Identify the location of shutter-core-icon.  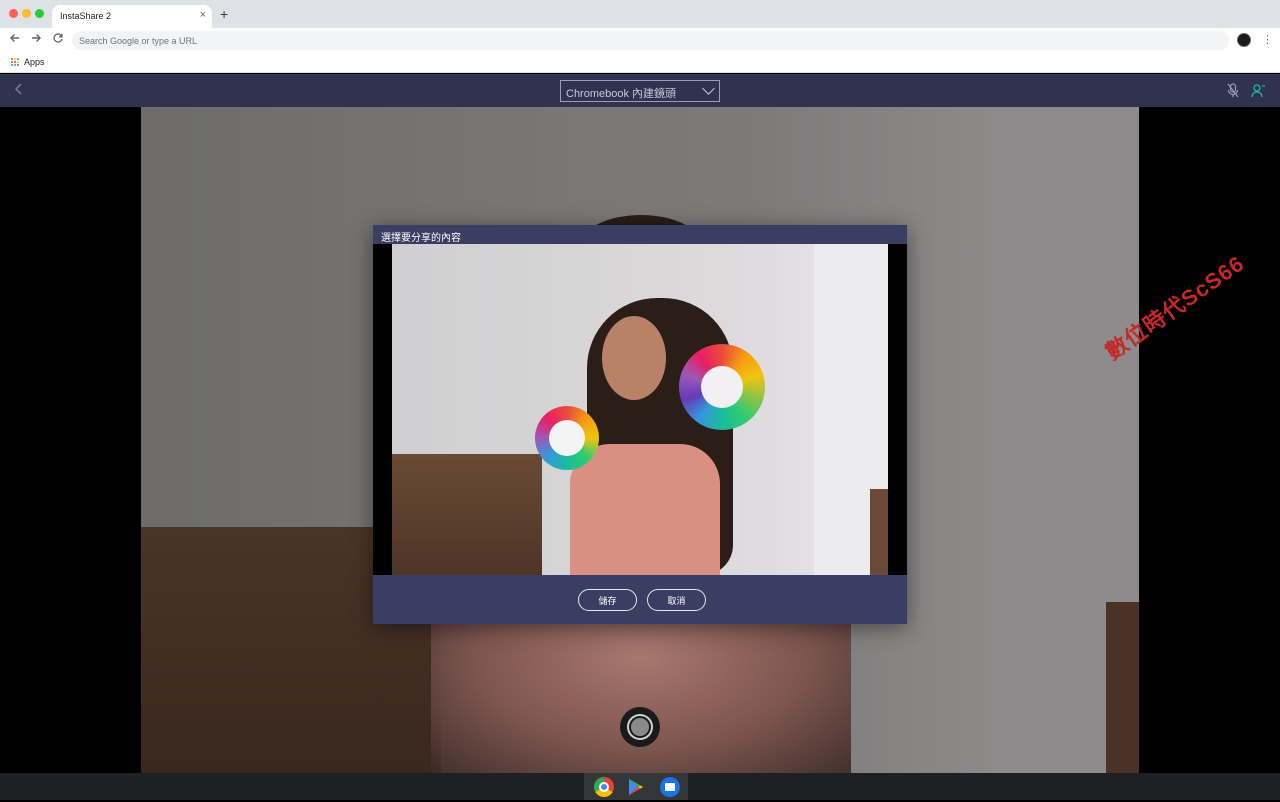
(640, 727).